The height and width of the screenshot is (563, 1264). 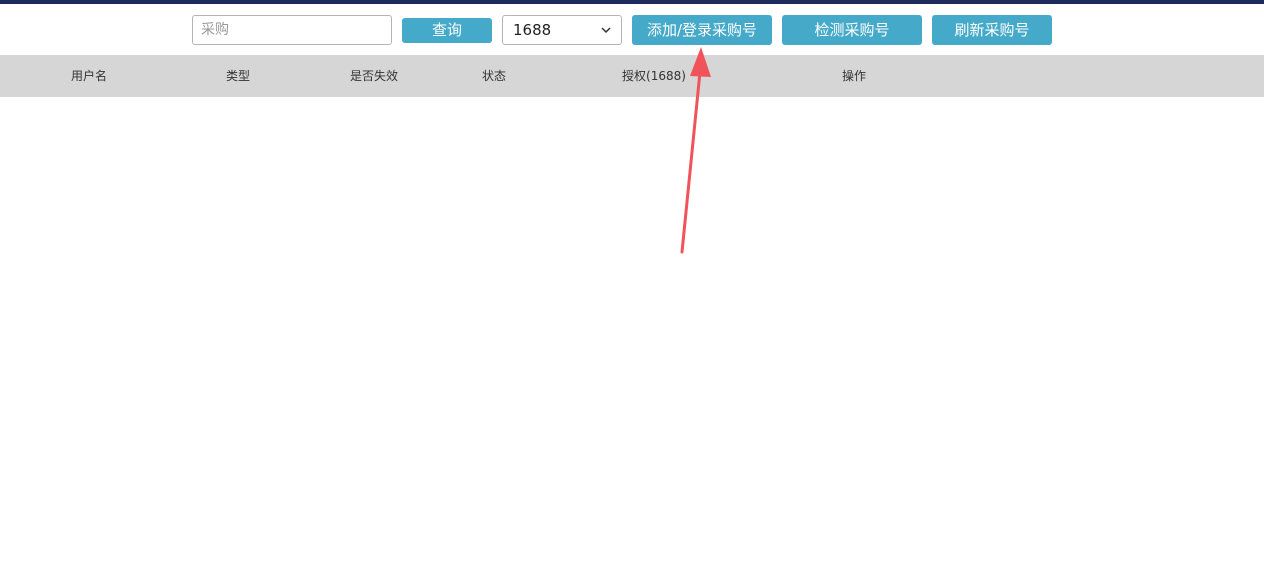 What do you see at coordinates (702, 30) in the screenshot?
I see `add-login-purchase-account-button: 添加/登录采购号` at bounding box center [702, 30].